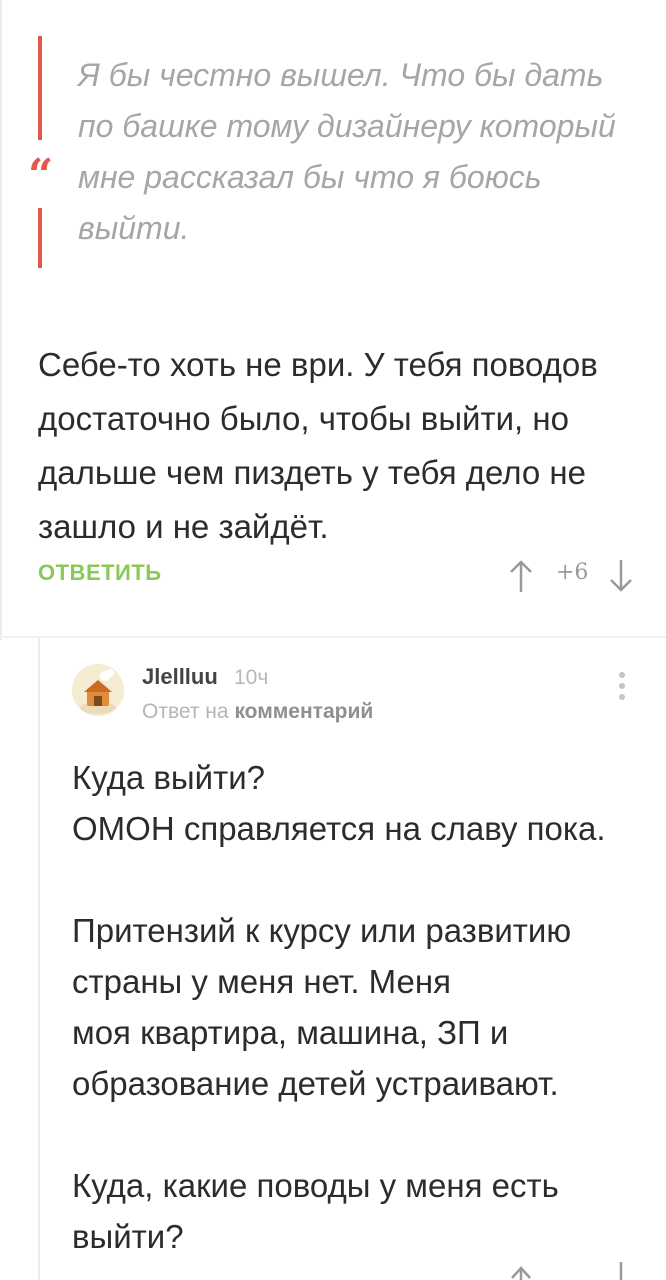 The height and width of the screenshot is (1280, 666). Describe the element at coordinates (621, 576) in the screenshot. I see `arrow-down-icon` at that location.